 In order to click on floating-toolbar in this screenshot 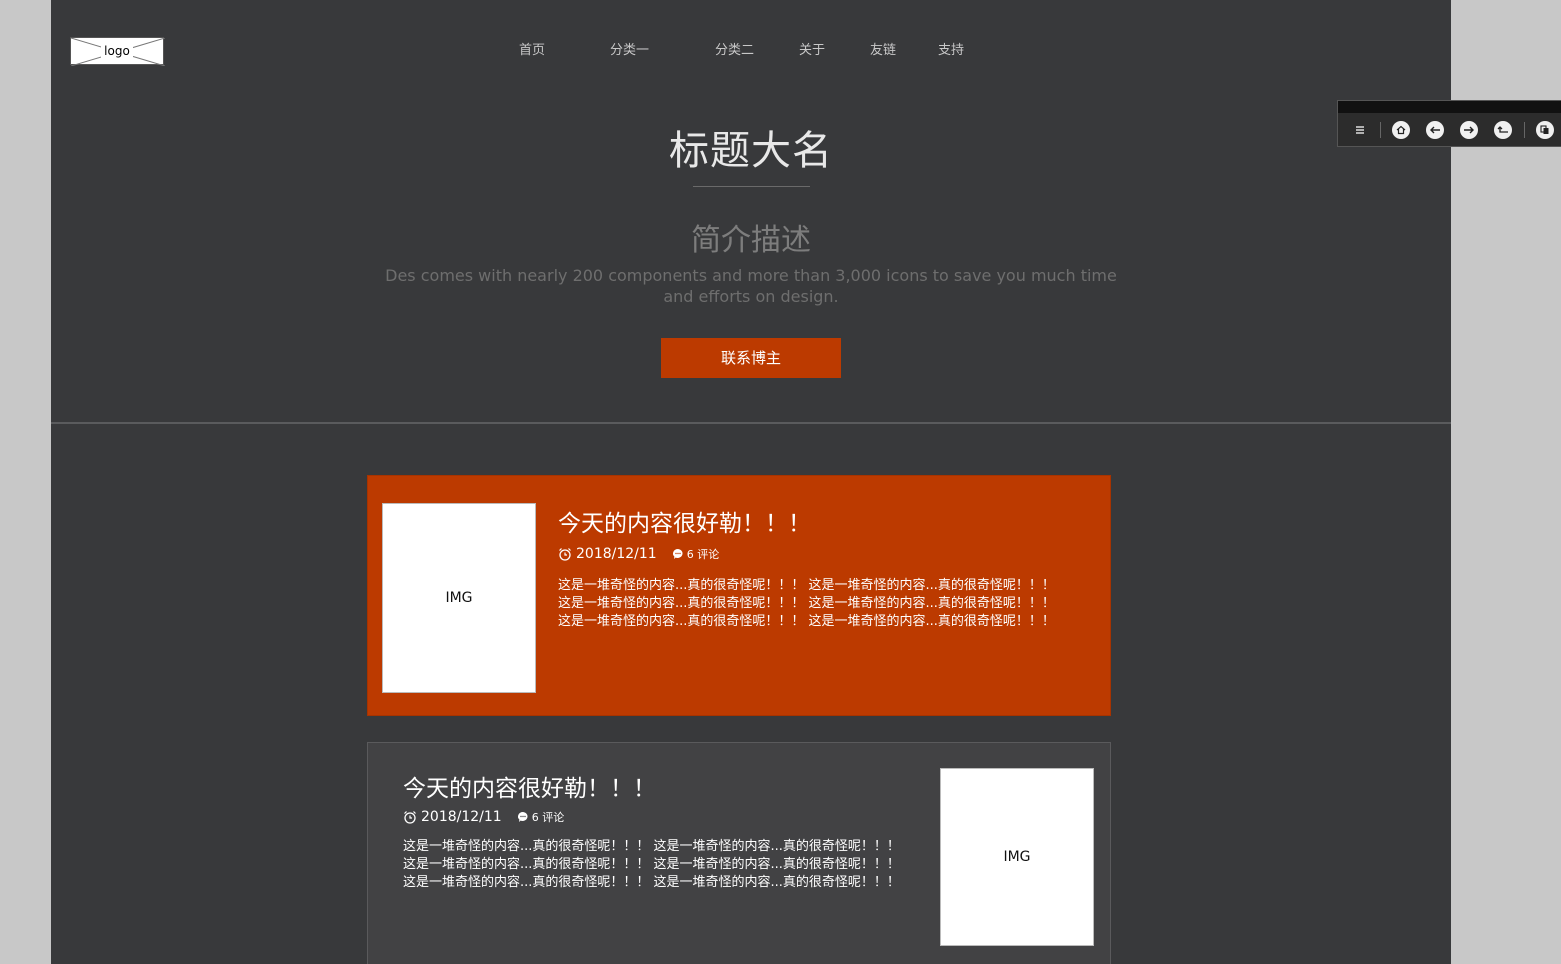, I will do `click(1449, 123)`.